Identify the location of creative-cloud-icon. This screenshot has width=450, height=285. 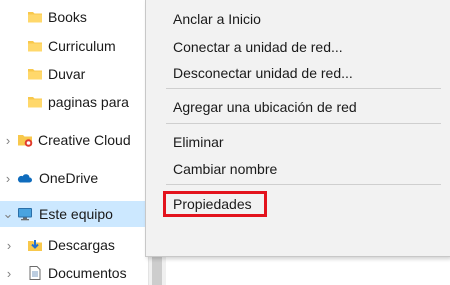
(25, 141).